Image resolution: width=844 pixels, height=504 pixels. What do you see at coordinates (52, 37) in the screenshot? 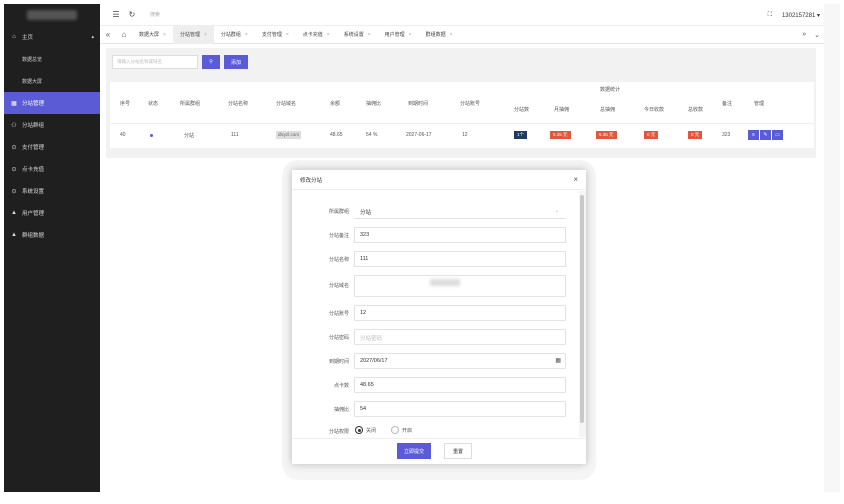
I see `sidebar-item-home: ⌂ 主页 ▴` at bounding box center [52, 37].